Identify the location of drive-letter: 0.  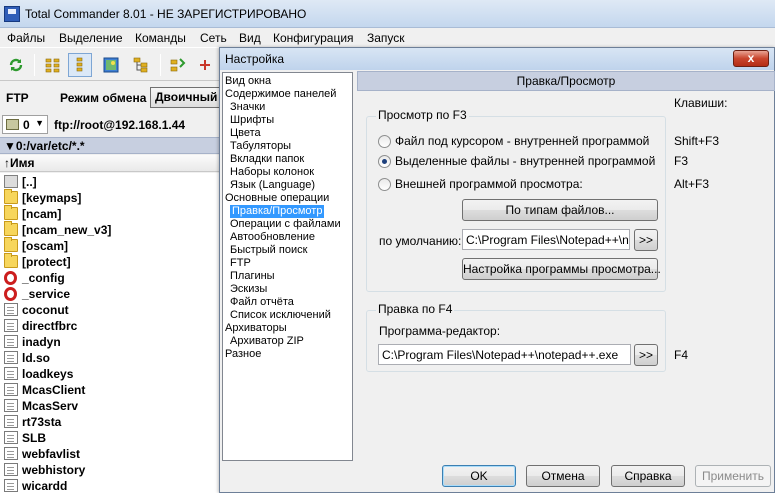
(26, 125).